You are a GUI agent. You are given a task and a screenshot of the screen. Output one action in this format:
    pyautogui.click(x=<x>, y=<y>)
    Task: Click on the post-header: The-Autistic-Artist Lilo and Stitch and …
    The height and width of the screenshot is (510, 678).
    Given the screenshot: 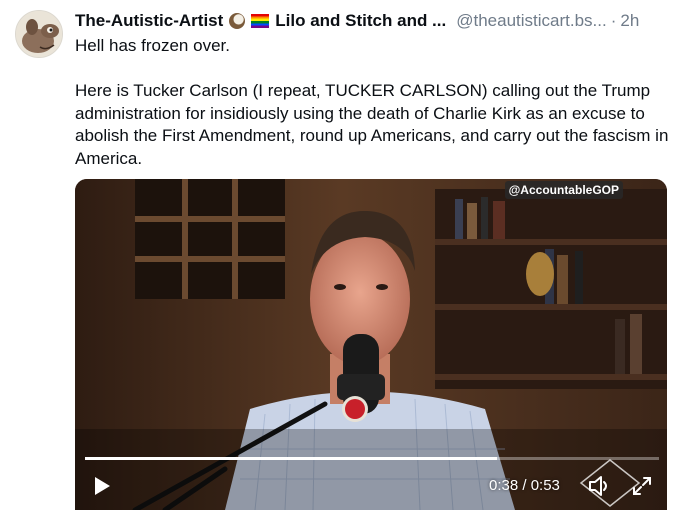 What is the action you would take?
    pyautogui.click(x=372, y=21)
    